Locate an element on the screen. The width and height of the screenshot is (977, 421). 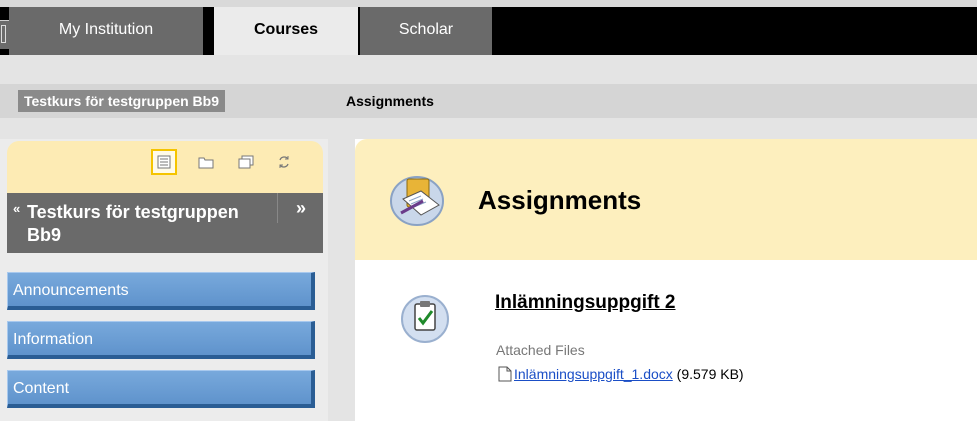
course-menu-title: Testkurs för testgruppen Bb9 is located at coordinates (133, 223).